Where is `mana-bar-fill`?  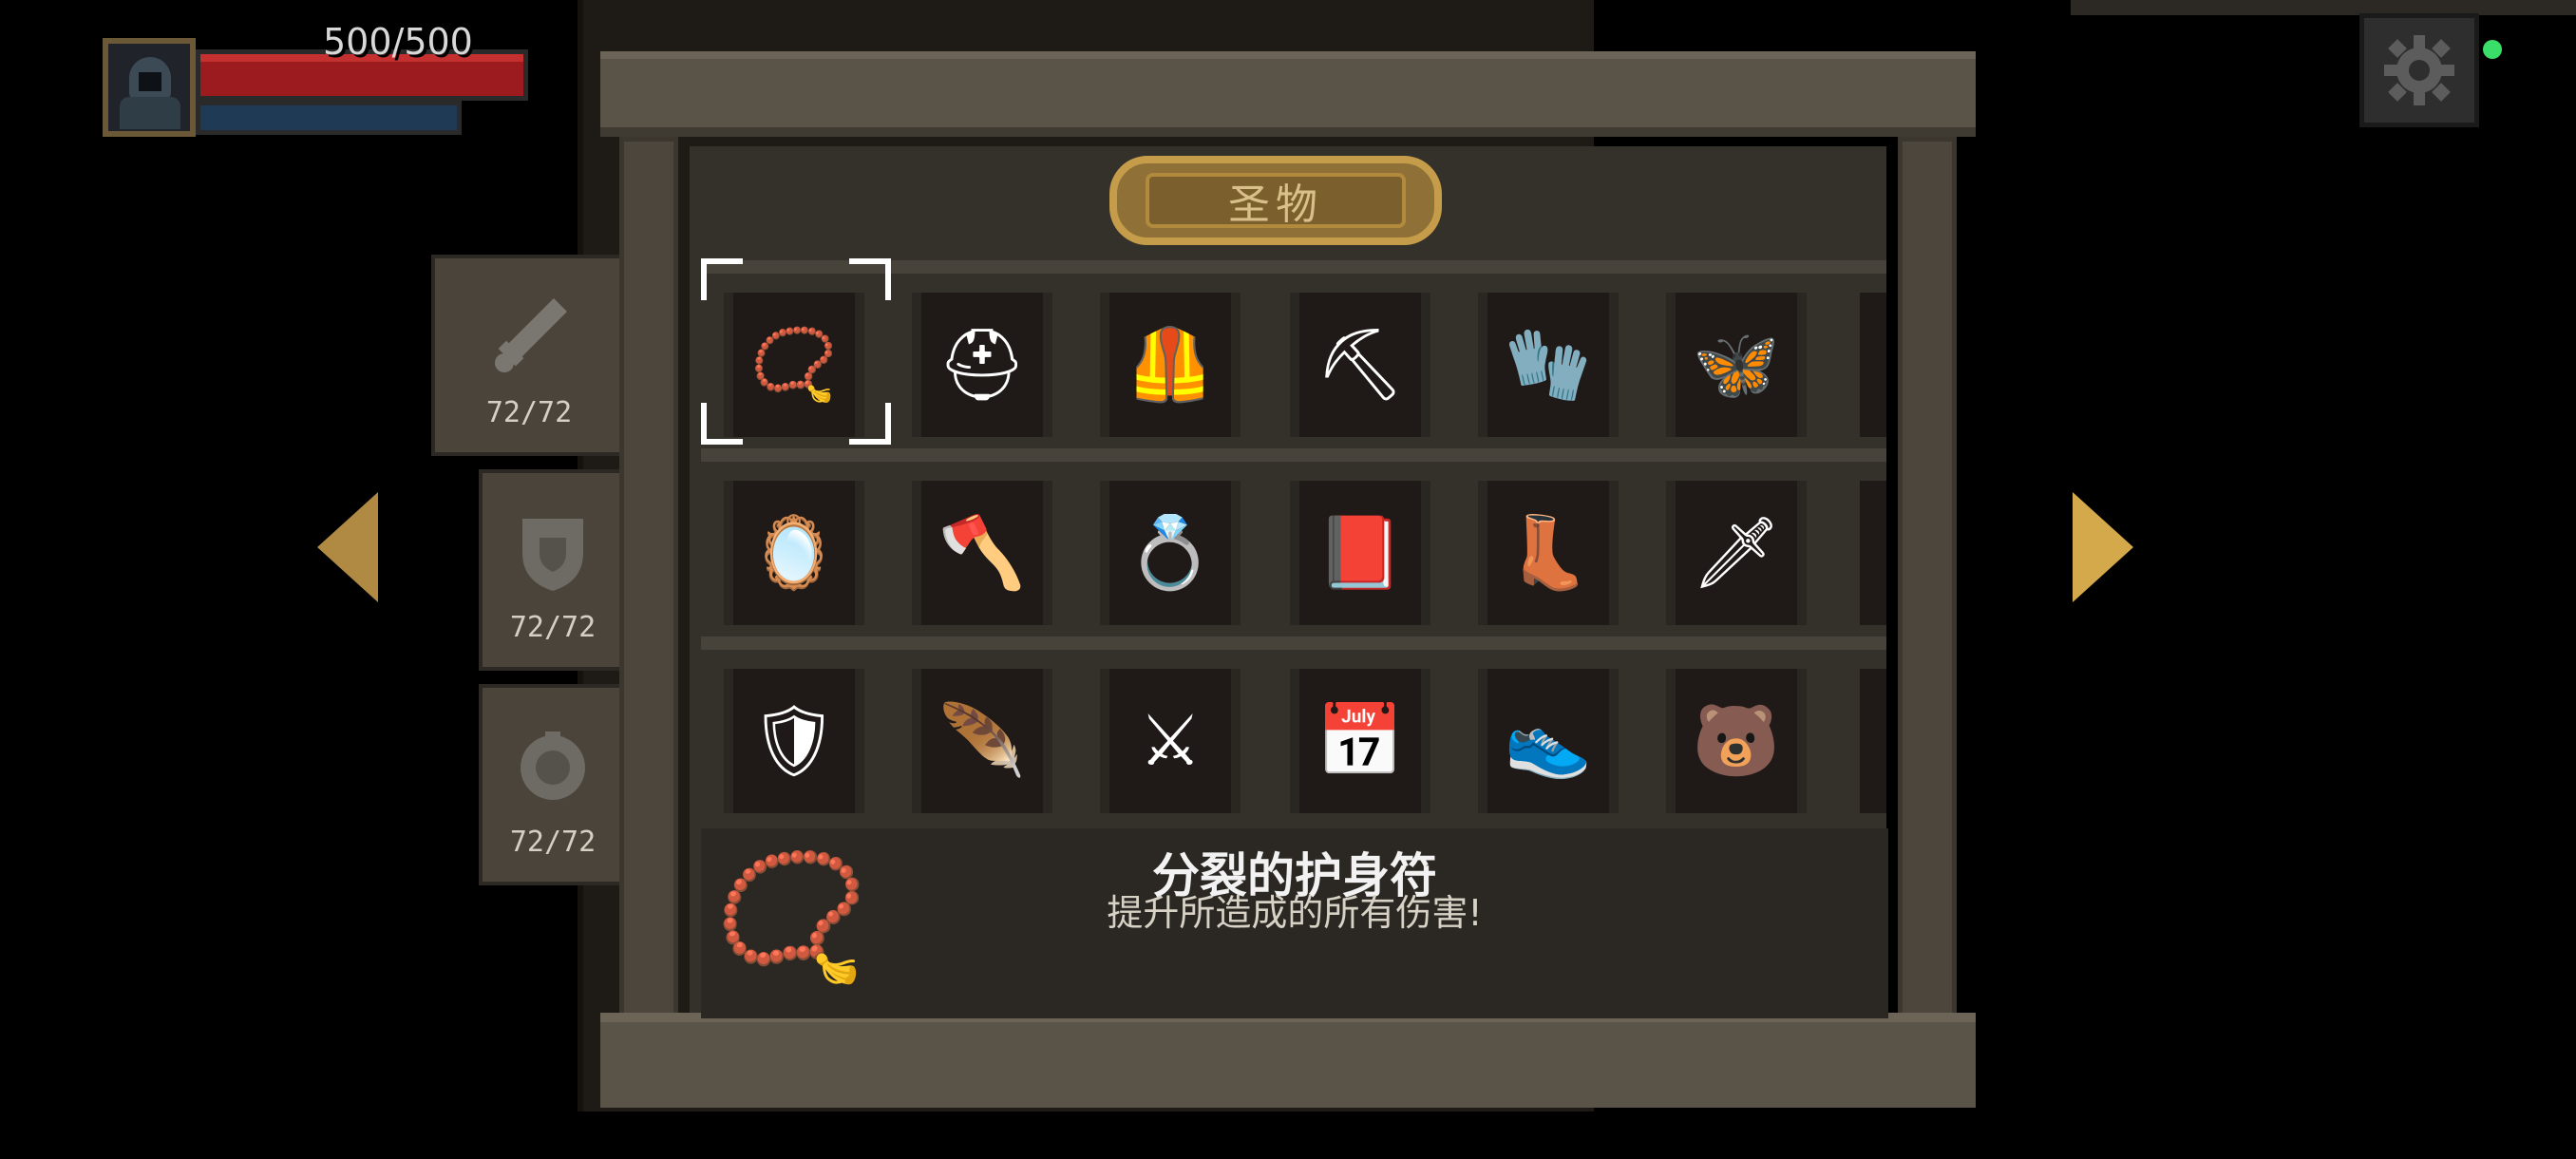 mana-bar-fill is located at coordinates (328, 117).